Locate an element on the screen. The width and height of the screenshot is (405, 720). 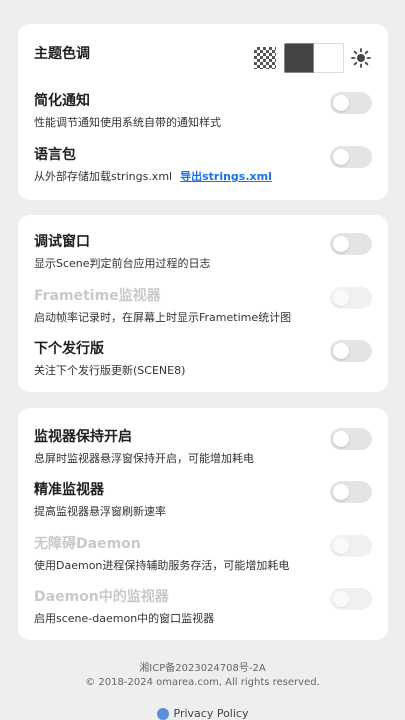
debug-window-toggle is located at coordinates (351, 244).